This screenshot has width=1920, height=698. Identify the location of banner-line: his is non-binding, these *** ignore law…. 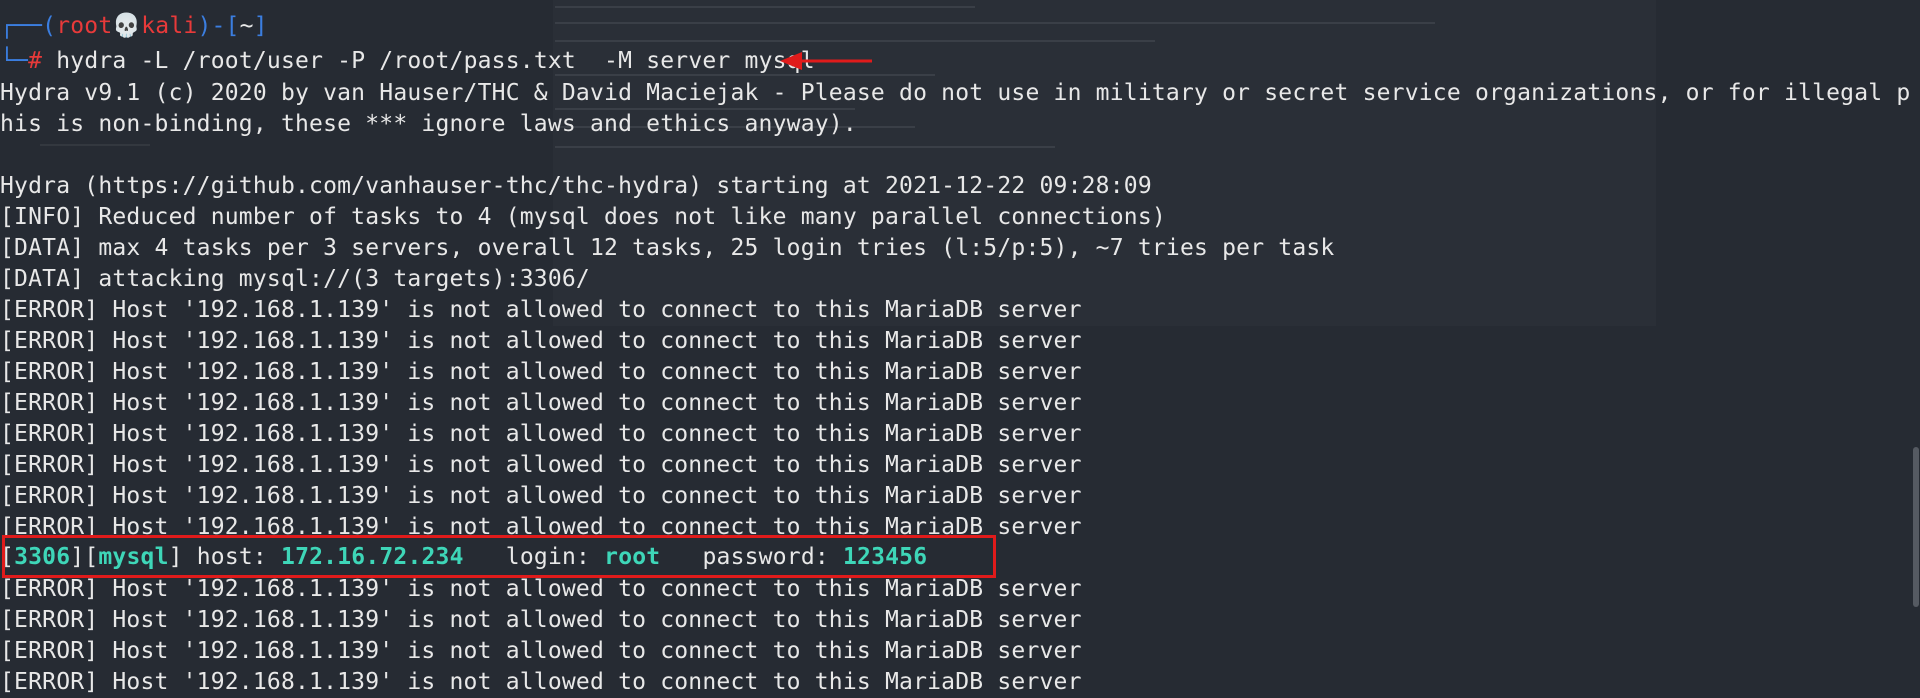
(428, 124).